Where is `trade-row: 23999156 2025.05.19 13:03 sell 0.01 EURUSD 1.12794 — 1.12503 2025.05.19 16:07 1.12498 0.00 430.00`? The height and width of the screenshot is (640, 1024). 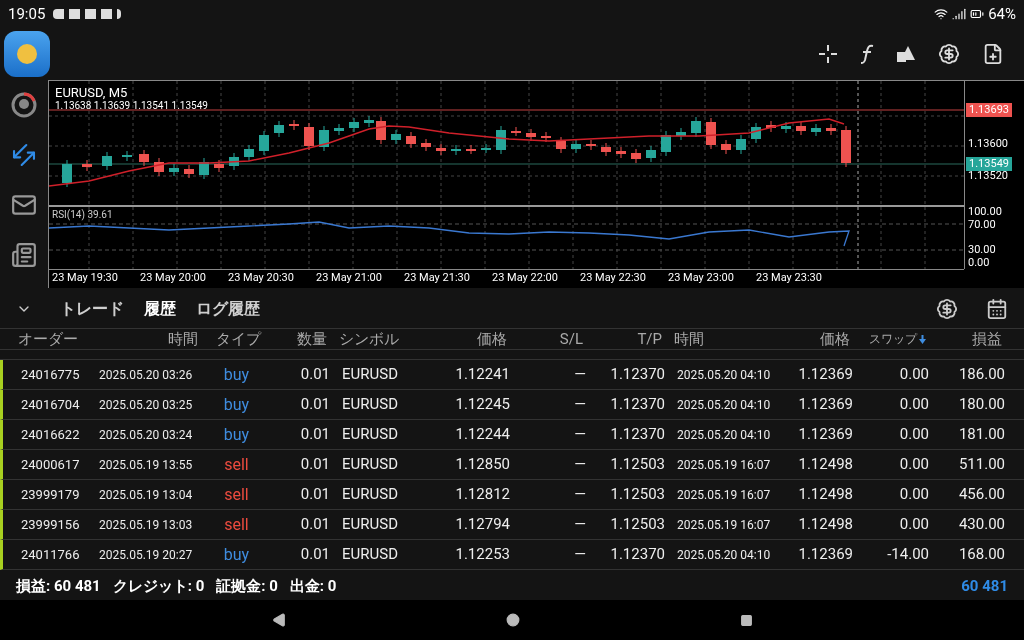 trade-row: 23999156 2025.05.19 13:03 sell 0.01 EURUSD 1.12794 — 1.12503 2025.05.19 16:07 1.12498 0.00 430.00 is located at coordinates (512, 525).